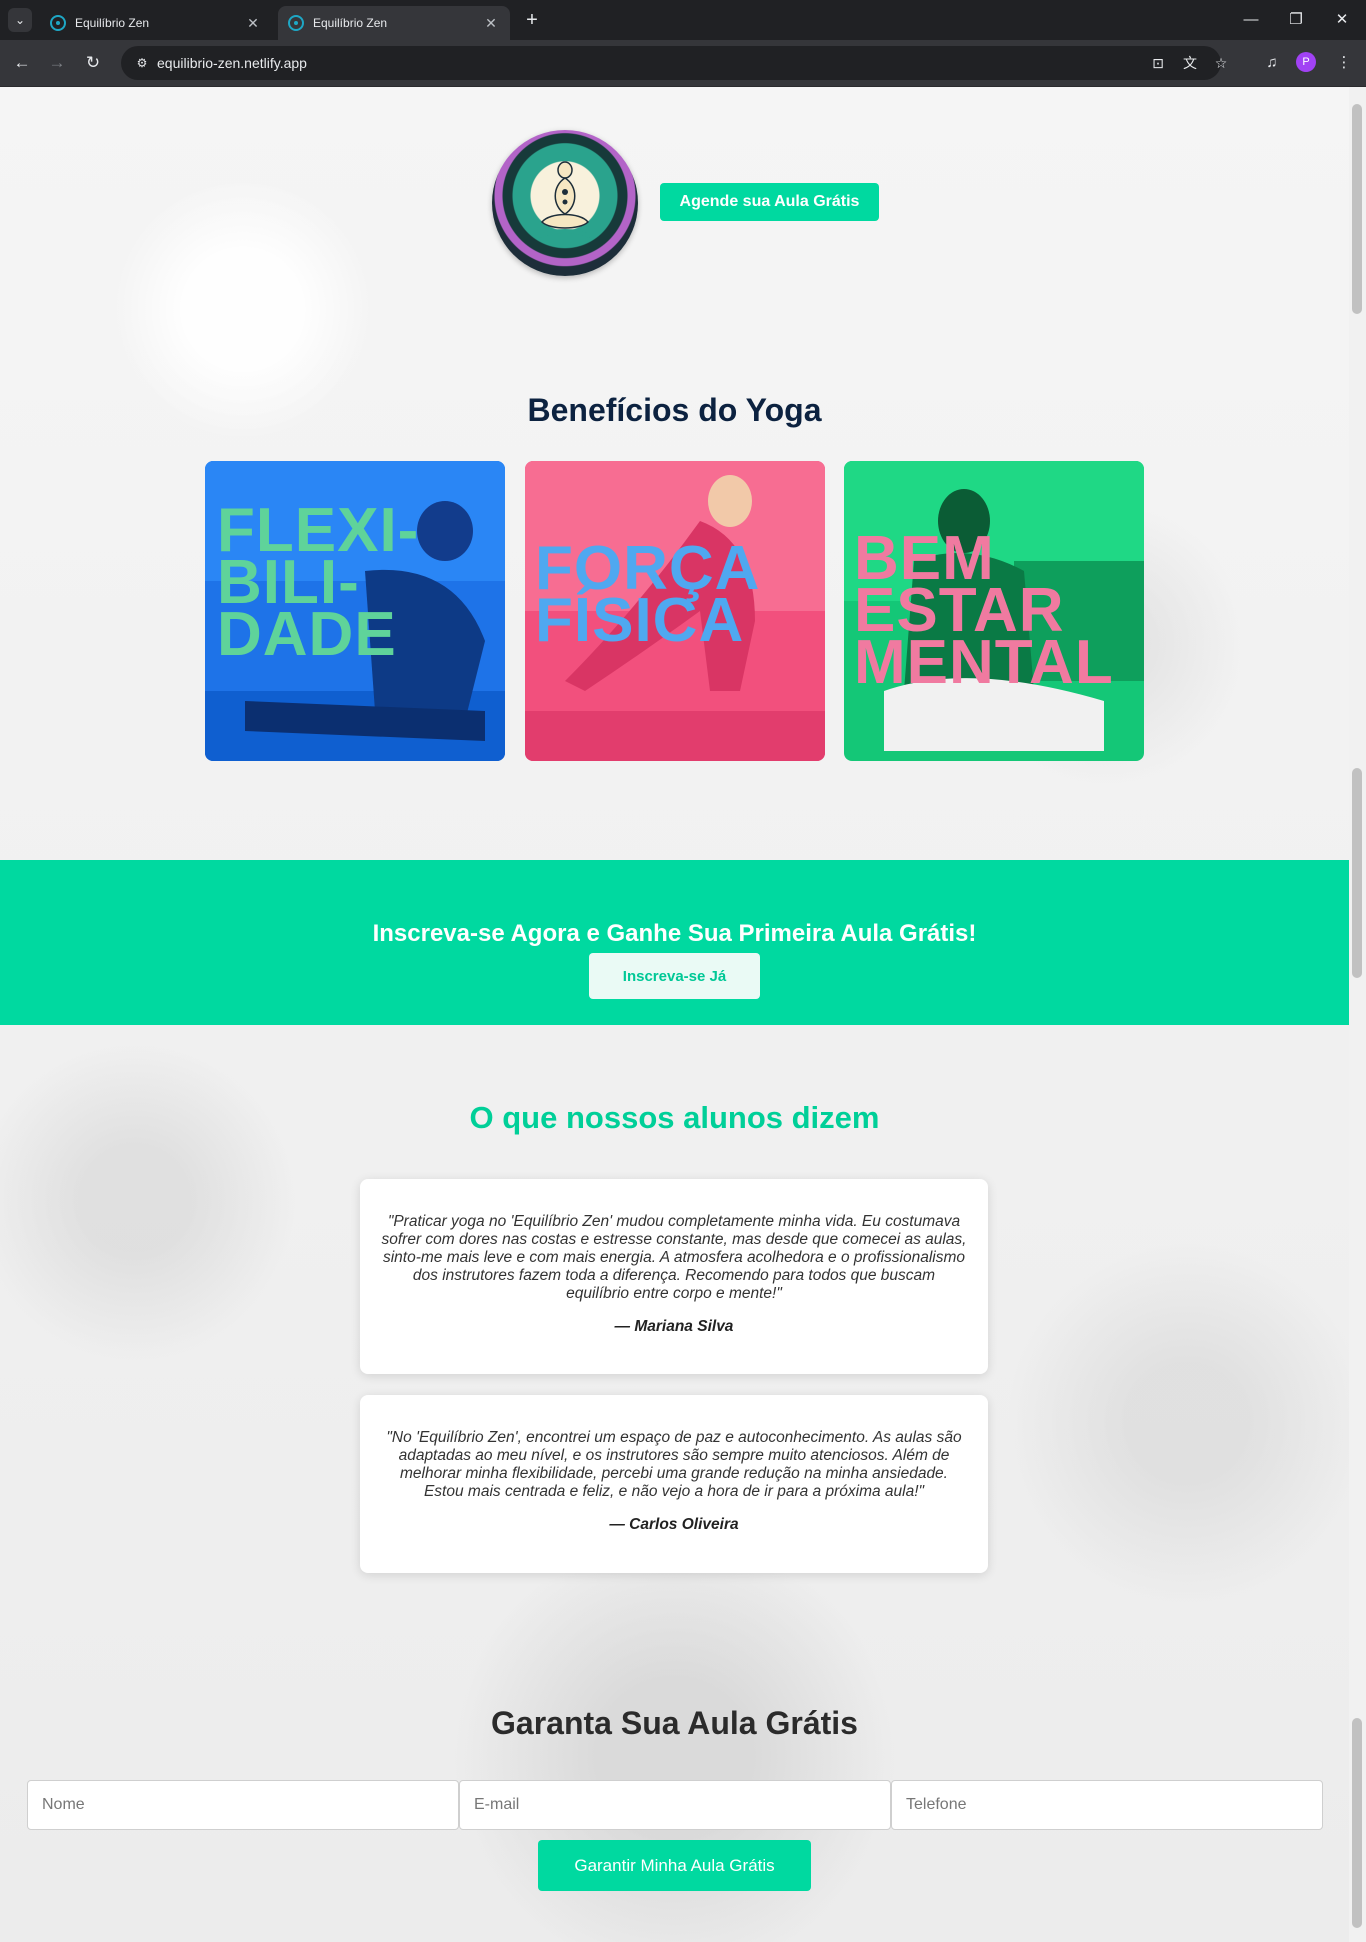 This screenshot has height=1942, width=1366. Describe the element at coordinates (984, 610) in the screenshot. I see `benefit-card-text: BEM ESTAR MENTAL` at that location.